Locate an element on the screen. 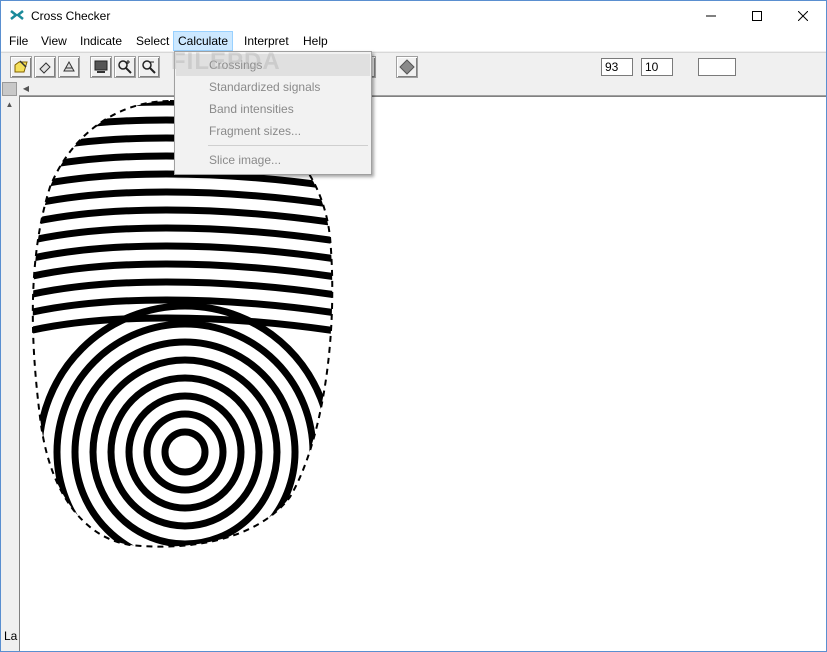 Image resolution: width=827 pixels, height=652 pixels. menu-file: File is located at coordinates (18, 41).